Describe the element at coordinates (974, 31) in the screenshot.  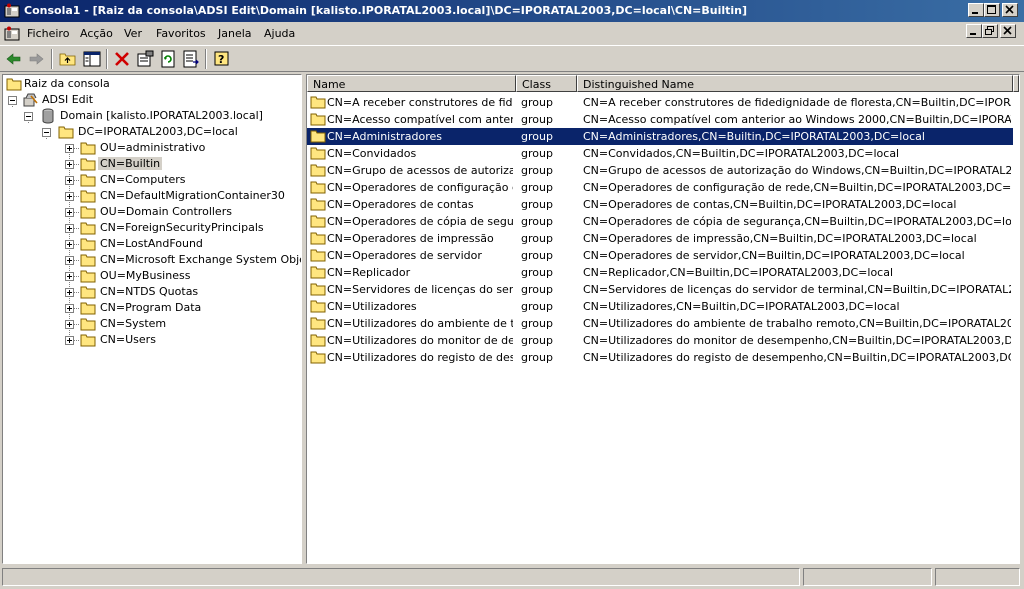
I see `child-minimize-button` at that location.